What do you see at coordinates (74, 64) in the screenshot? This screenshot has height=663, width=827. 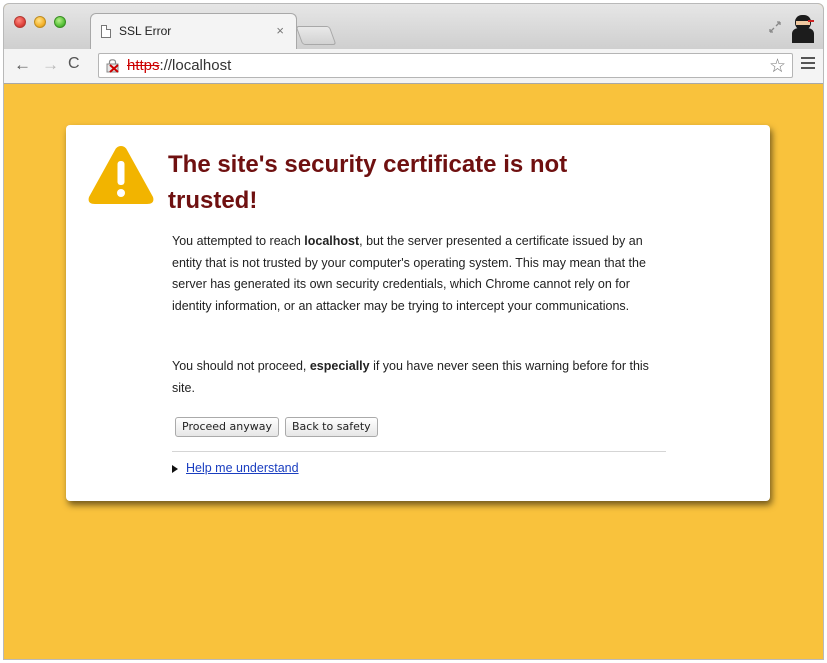 I see `reload-button: C` at bounding box center [74, 64].